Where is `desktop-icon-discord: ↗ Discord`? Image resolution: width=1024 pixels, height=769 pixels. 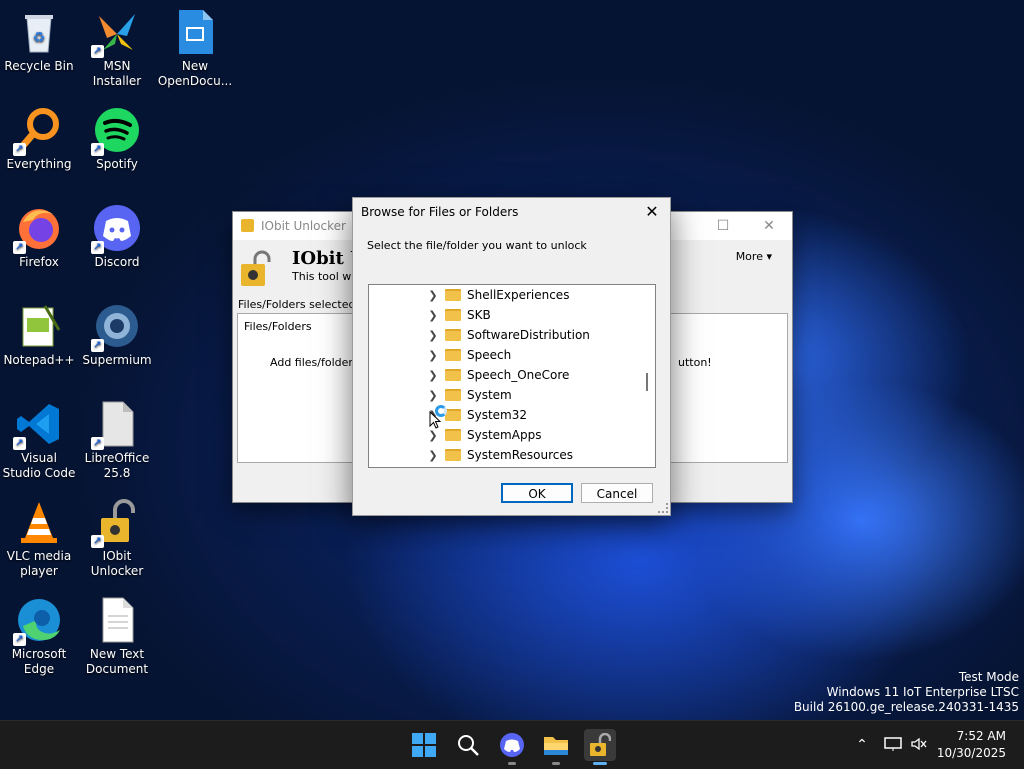
desktop-icon-discord: ↗ Discord is located at coordinates (117, 237).